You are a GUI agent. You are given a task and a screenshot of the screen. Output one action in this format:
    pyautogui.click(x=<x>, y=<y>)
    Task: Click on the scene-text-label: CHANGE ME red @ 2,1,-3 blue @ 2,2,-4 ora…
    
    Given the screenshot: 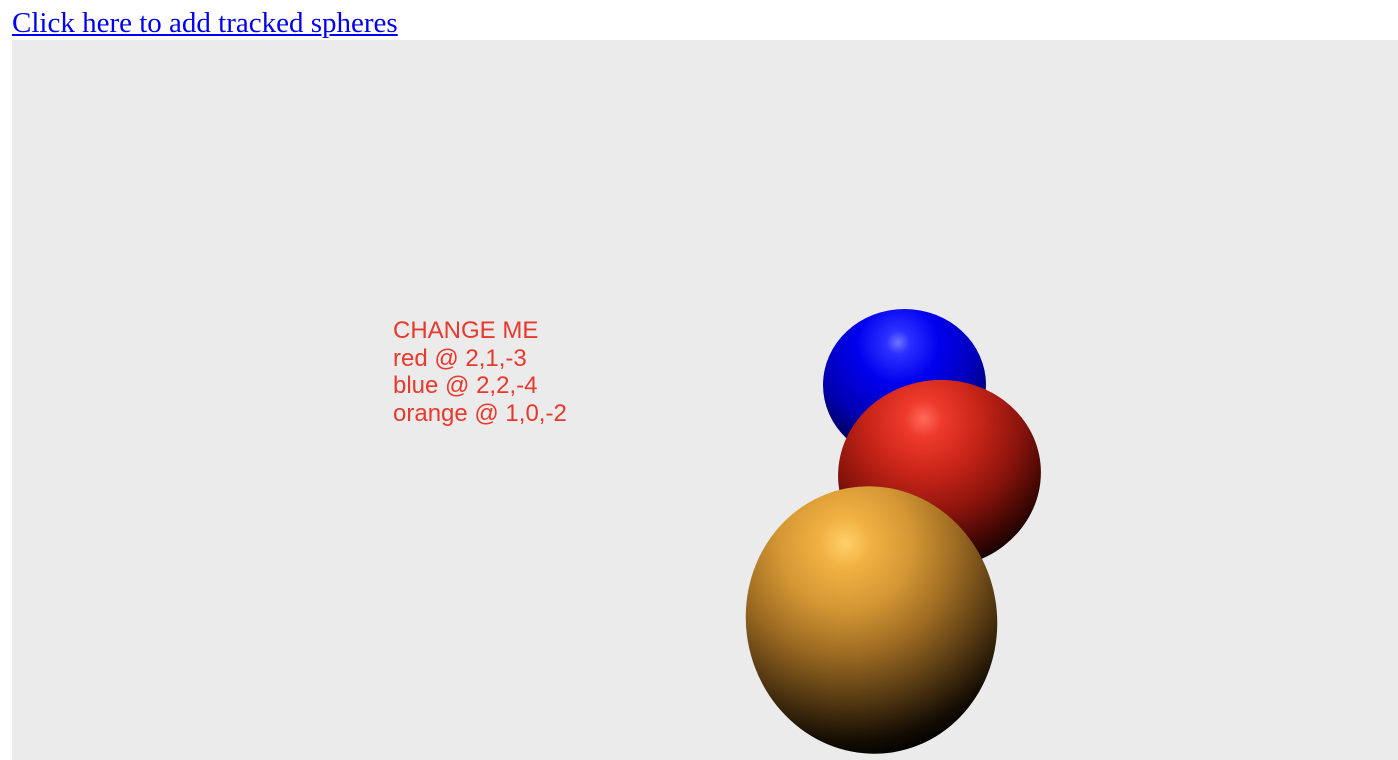 What is the action you would take?
    pyautogui.click(x=480, y=372)
    